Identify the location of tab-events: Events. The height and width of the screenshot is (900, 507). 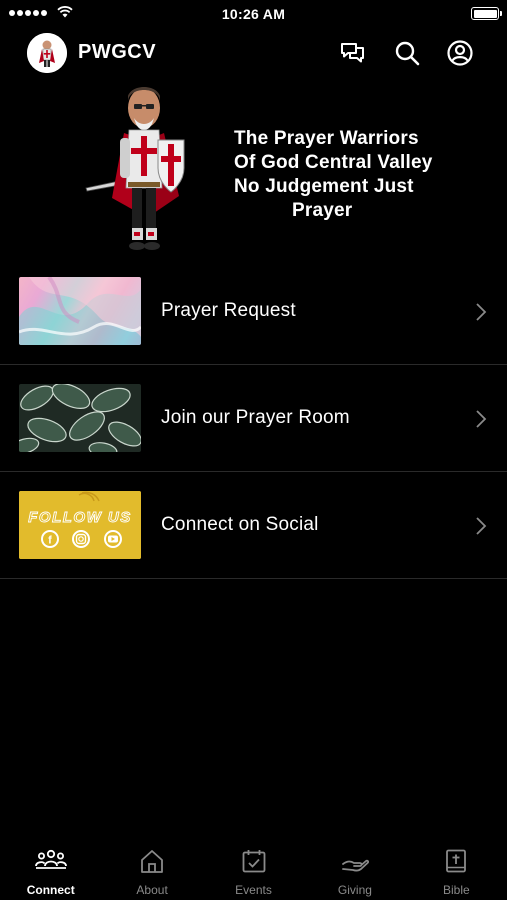
(253, 870).